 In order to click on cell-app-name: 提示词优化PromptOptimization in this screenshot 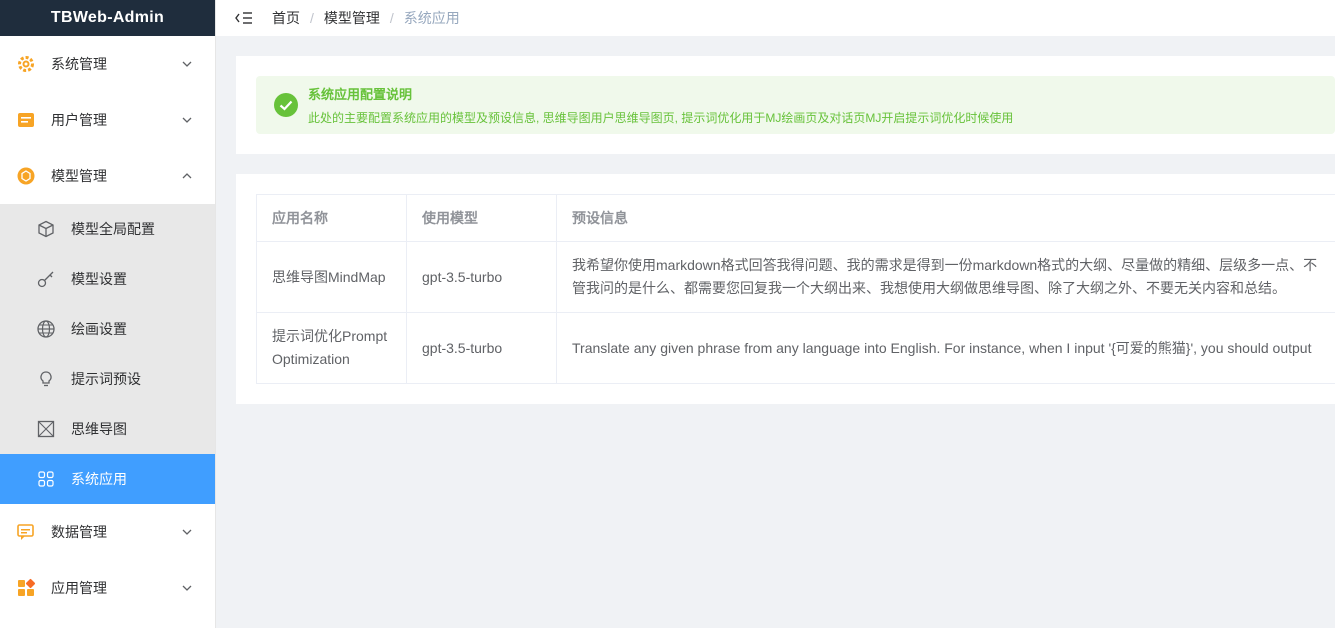, I will do `click(331, 348)`.